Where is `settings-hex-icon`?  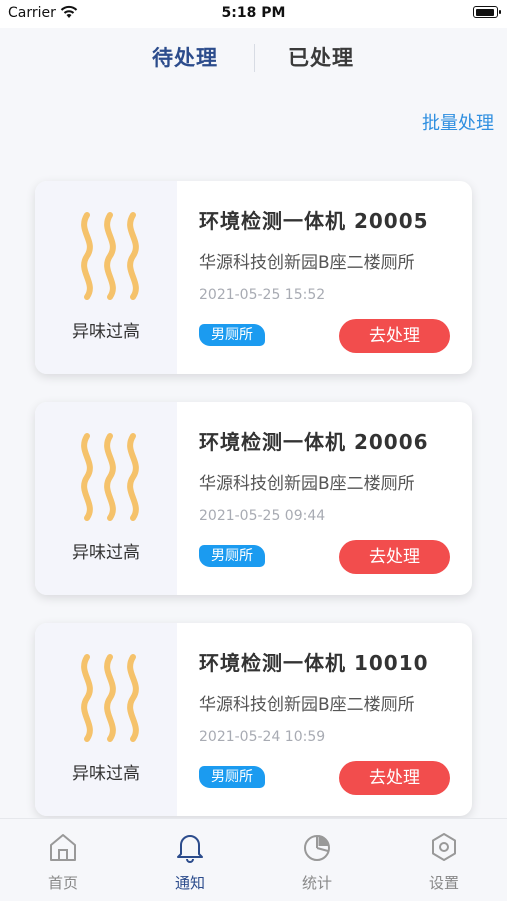
settings-hex-icon is located at coordinates (444, 847).